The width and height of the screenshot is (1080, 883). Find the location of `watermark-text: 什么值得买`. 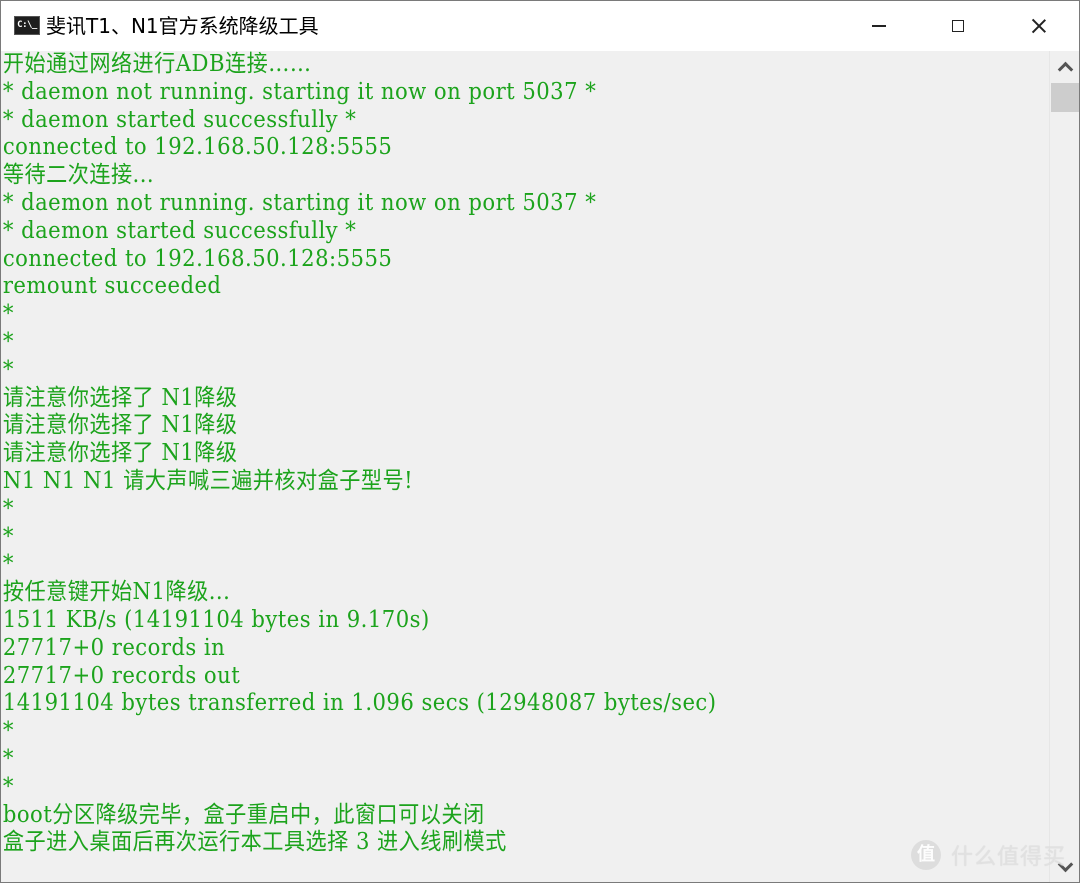

watermark-text: 什么值得买 is located at coordinates (1009, 857).